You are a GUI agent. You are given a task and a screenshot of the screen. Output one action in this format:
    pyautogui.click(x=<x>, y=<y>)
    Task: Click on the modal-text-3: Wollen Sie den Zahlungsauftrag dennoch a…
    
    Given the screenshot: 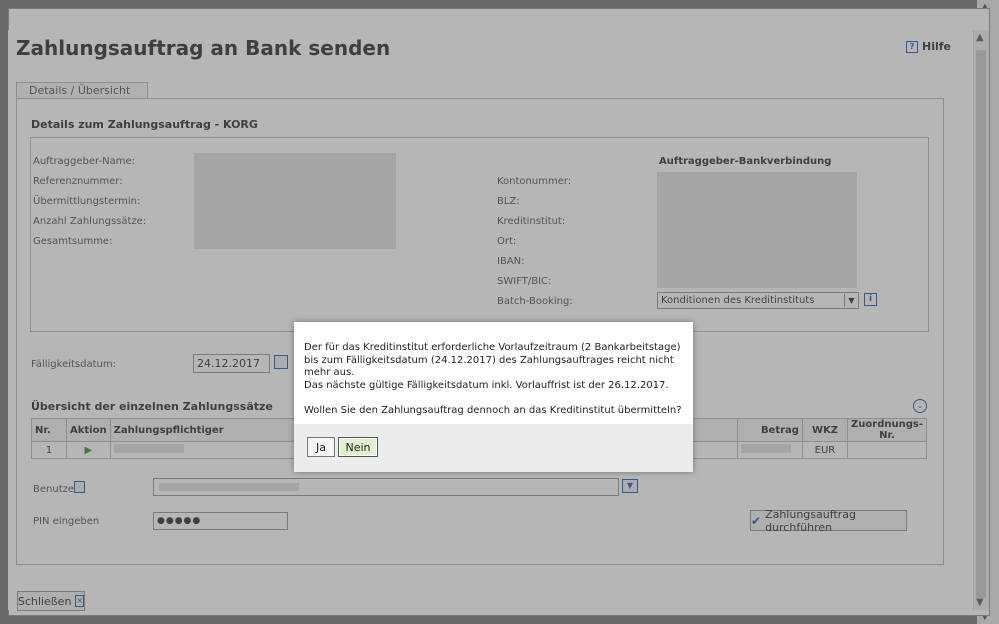 What is the action you would take?
    pyautogui.click(x=493, y=410)
    